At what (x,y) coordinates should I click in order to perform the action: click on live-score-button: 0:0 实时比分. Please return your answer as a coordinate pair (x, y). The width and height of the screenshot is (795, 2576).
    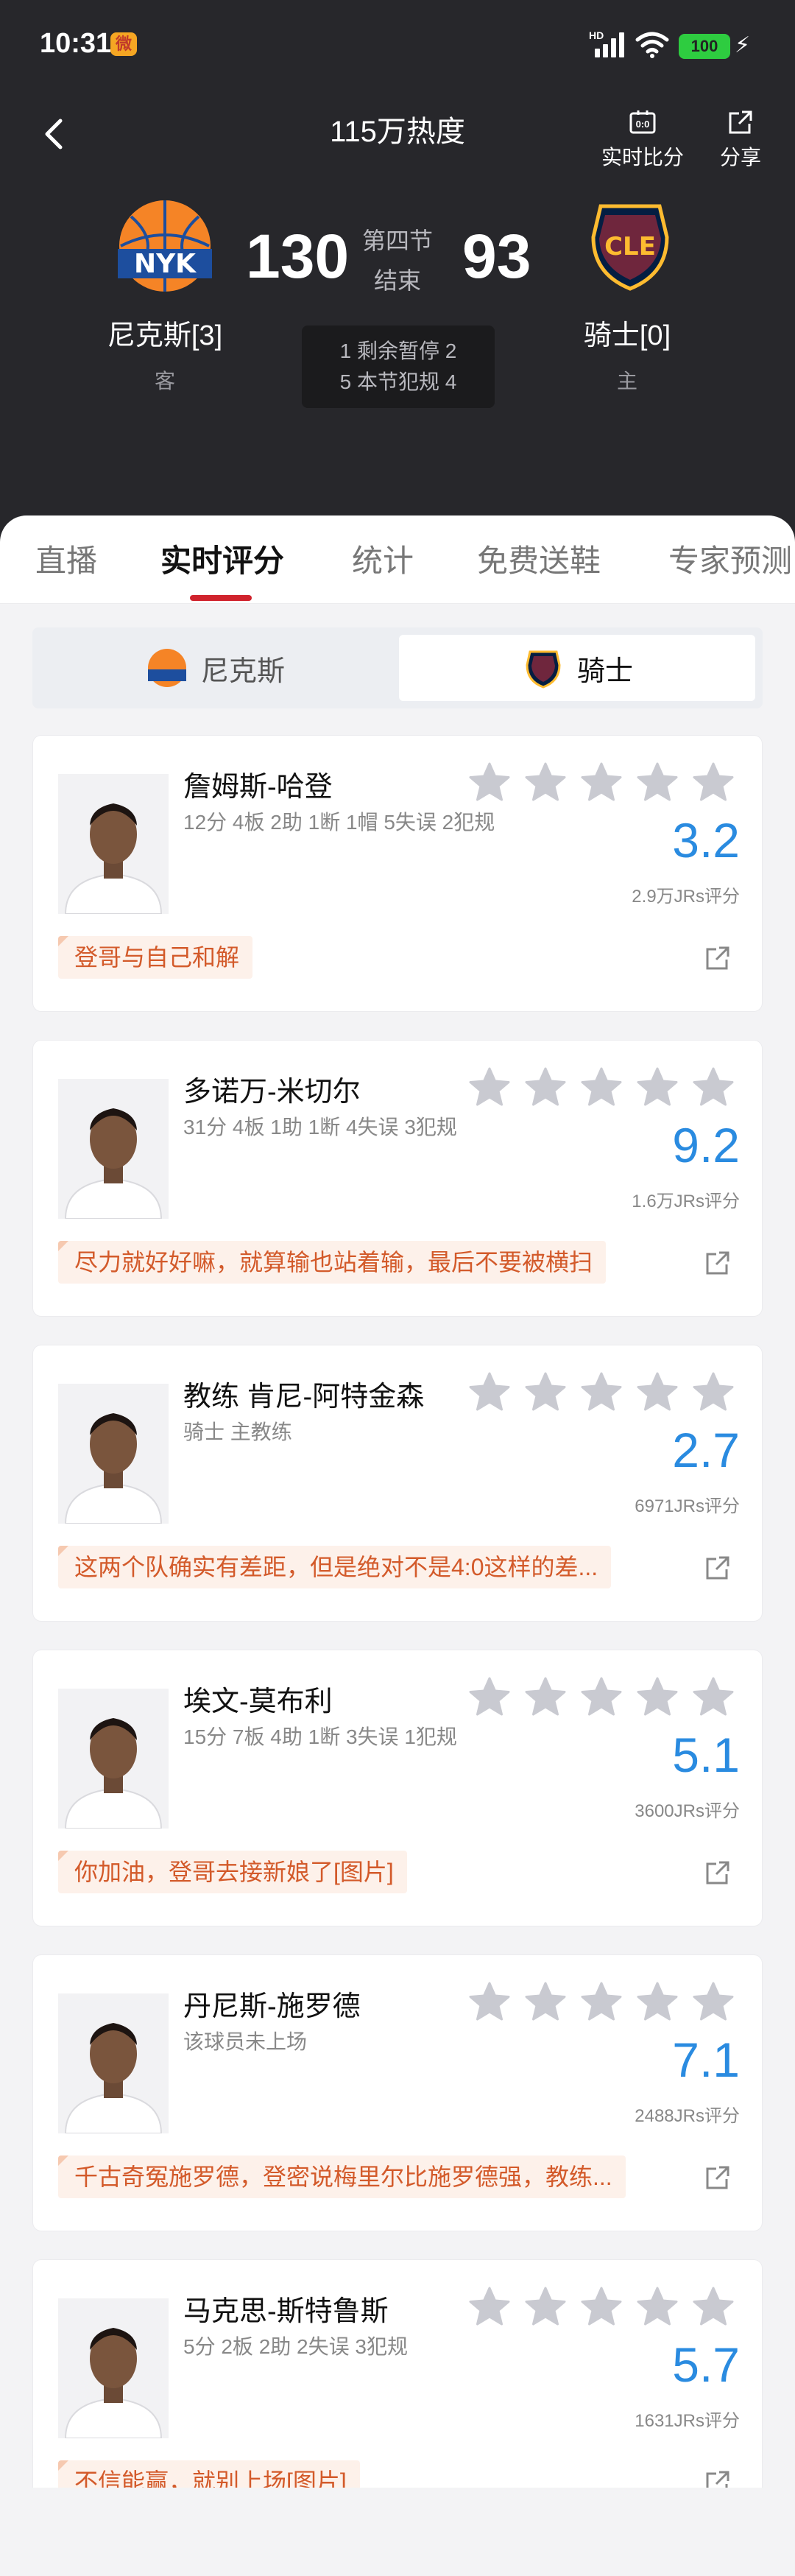
    Looking at the image, I should click on (642, 139).